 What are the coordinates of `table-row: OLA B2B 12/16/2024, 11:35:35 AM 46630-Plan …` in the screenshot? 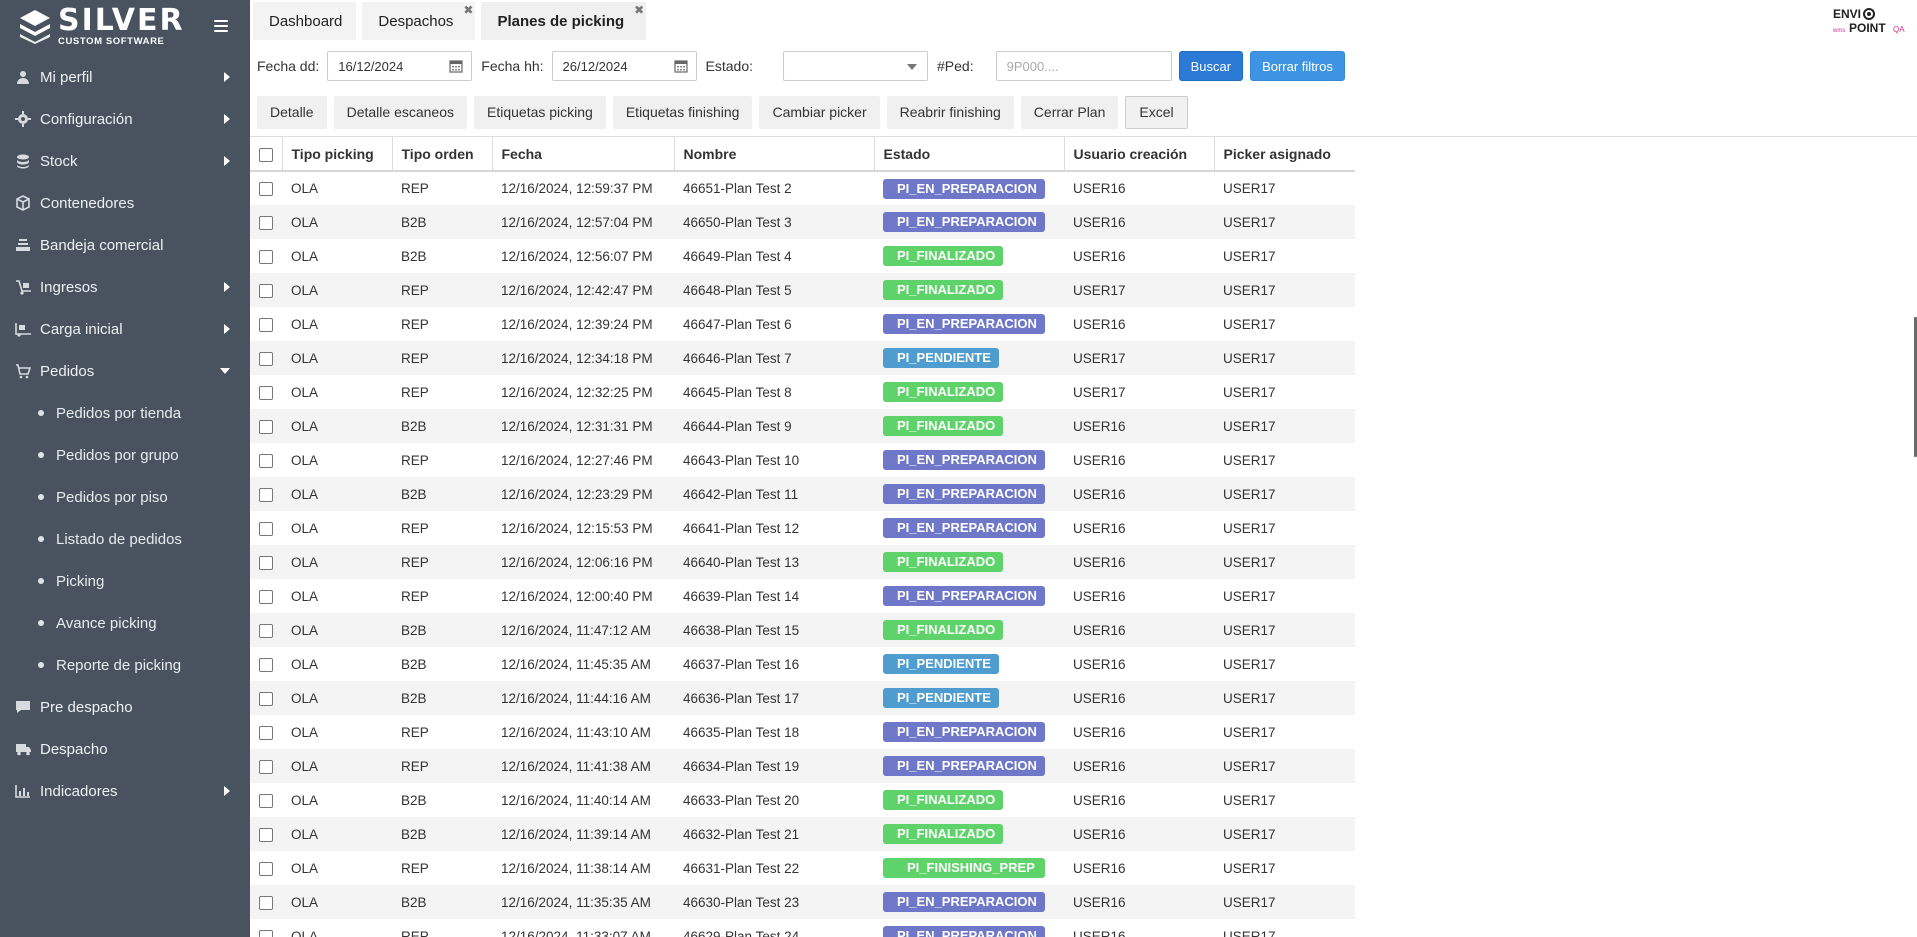 It's located at (802, 902).